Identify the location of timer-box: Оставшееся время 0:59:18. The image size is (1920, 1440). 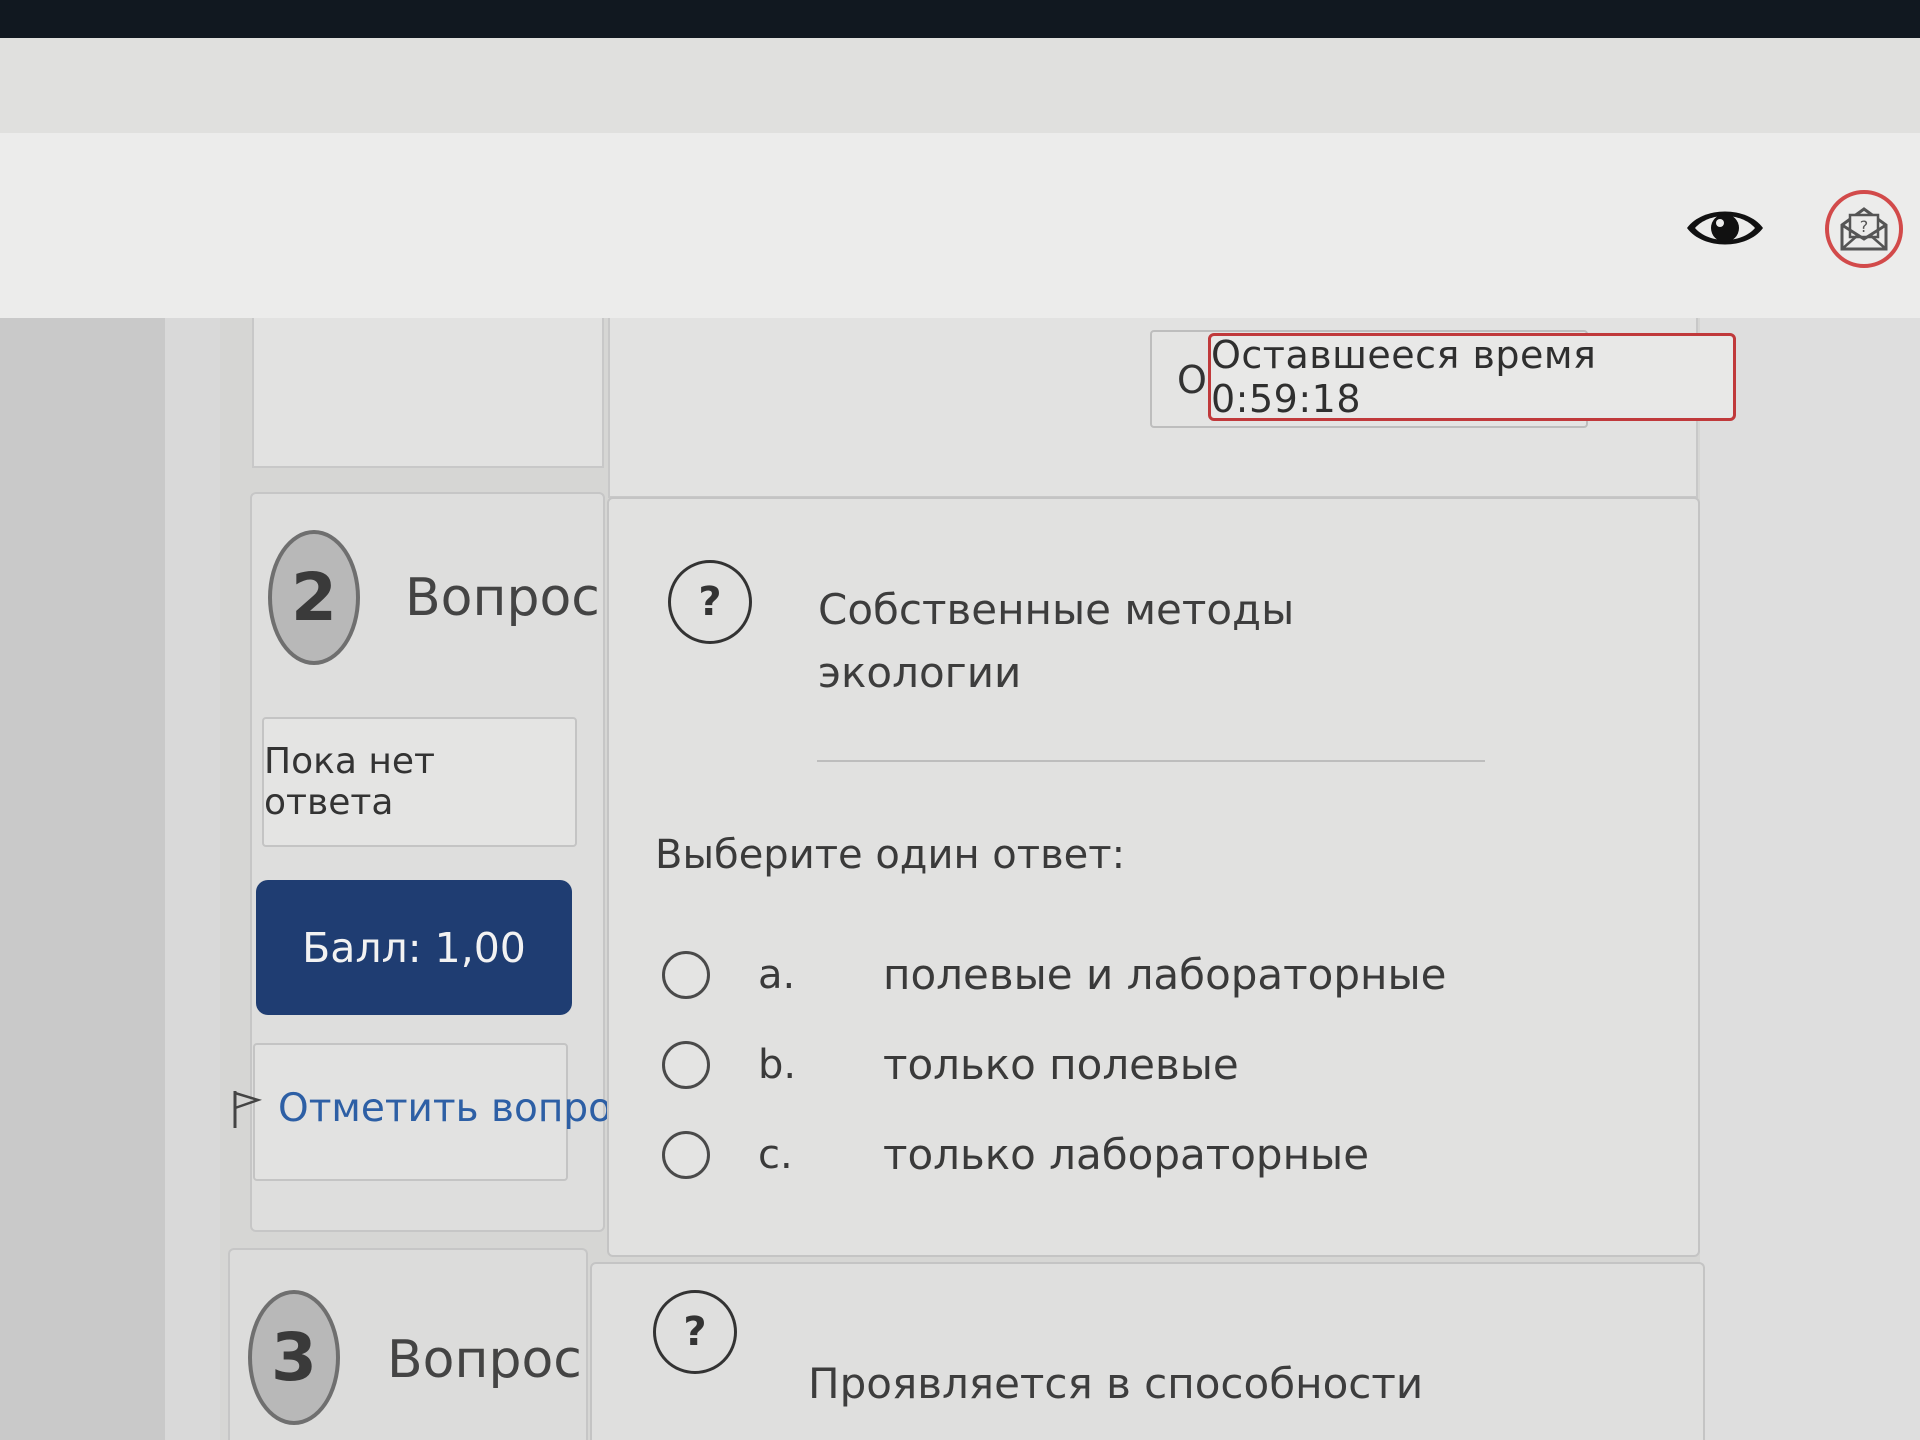
(1472, 377).